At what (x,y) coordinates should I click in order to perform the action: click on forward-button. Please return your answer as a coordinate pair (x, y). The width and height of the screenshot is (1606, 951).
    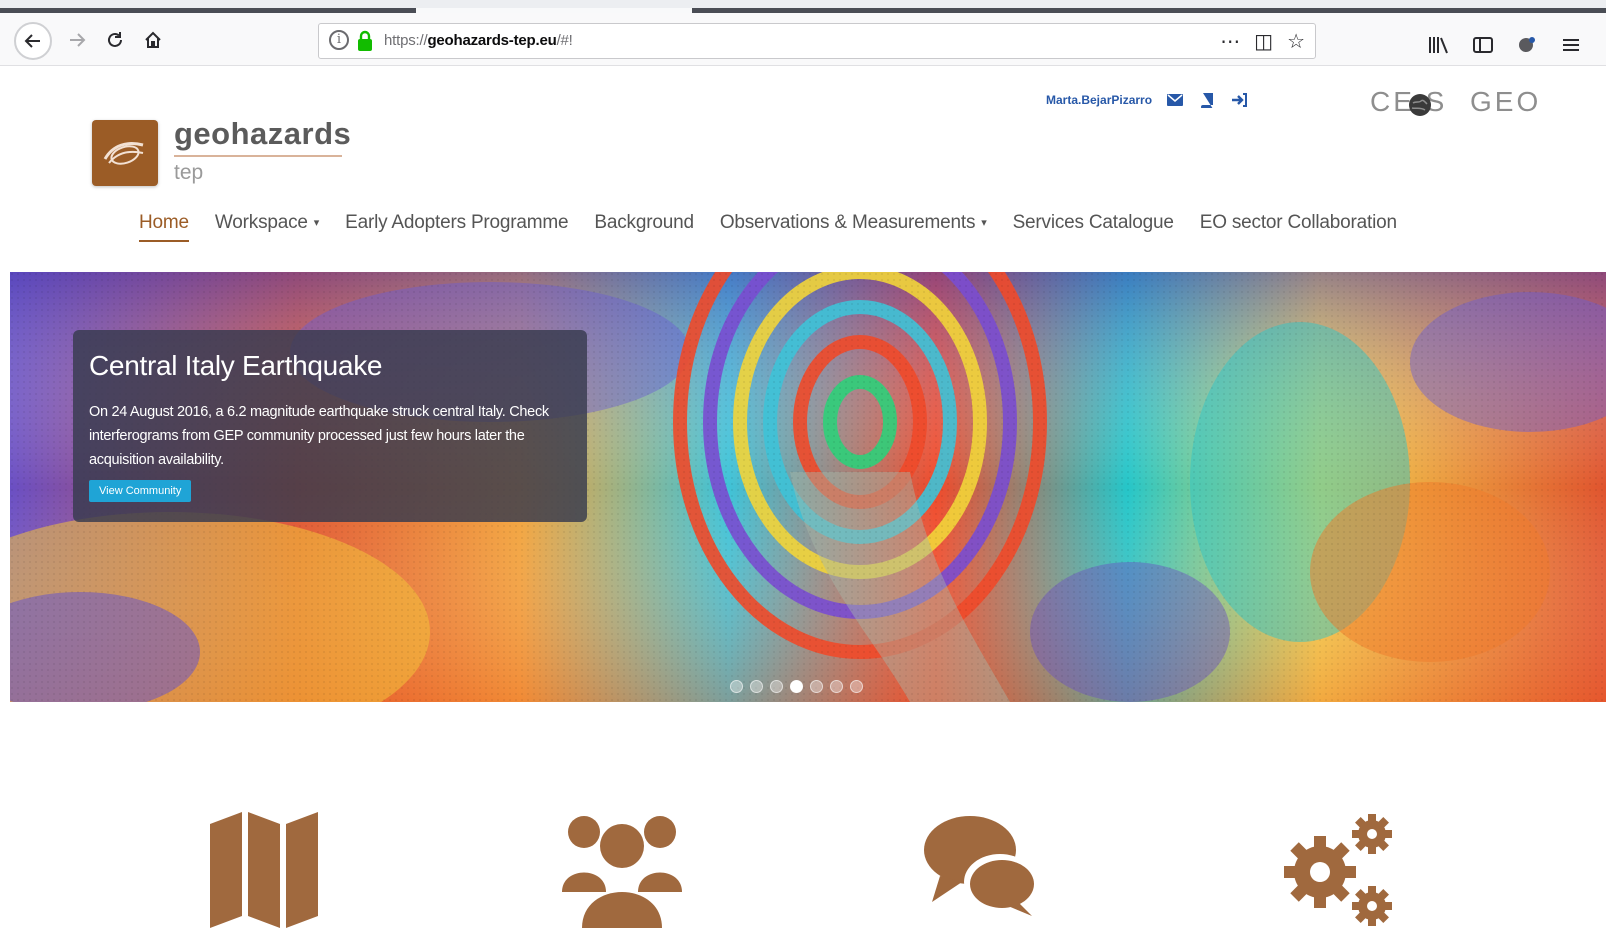
    Looking at the image, I should click on (77, 40).